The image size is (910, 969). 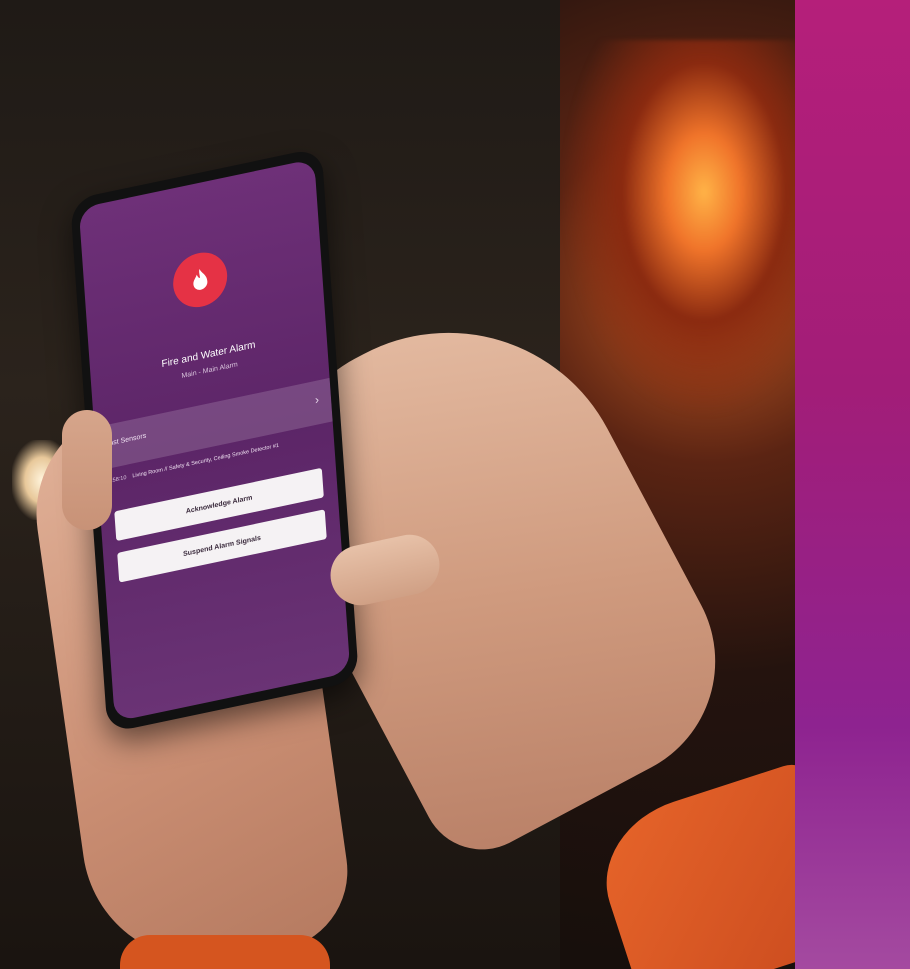 What do you see at coordinates (680, 230) in the screenshot?
I see `fireplace-flame` at bounding box center [680, 230].